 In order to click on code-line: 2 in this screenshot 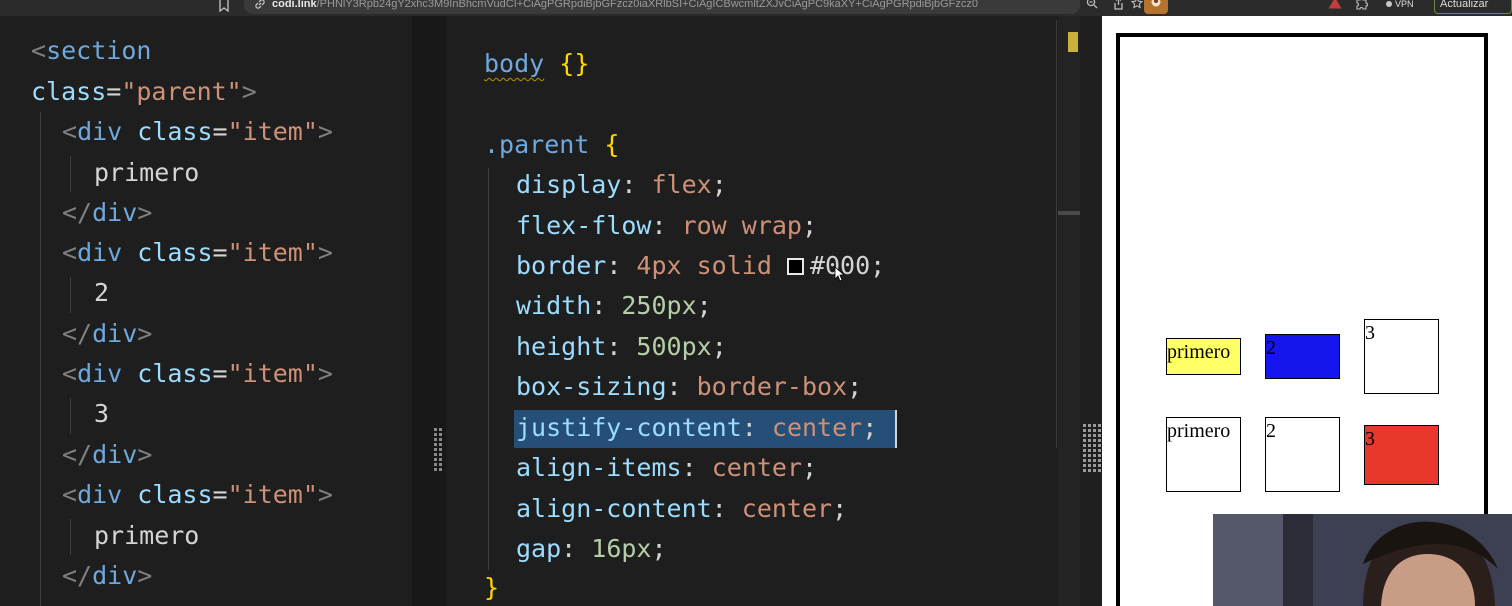, I will do `click(102, 292)`.